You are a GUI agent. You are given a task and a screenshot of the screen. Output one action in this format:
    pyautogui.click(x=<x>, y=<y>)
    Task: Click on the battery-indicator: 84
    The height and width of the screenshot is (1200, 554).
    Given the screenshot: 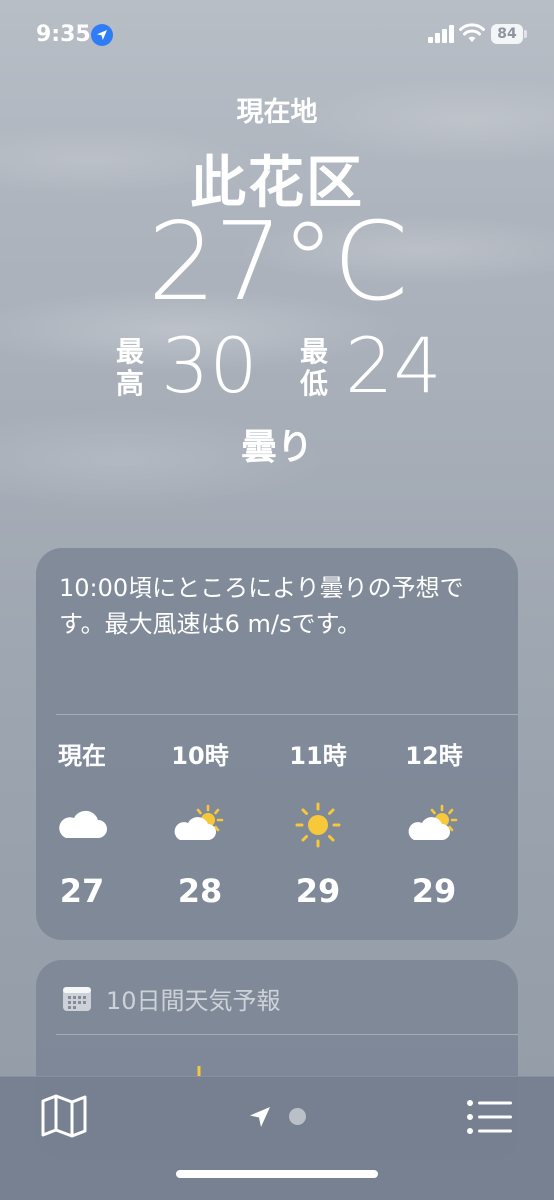 What is the action you would take?
    pyautogui.click(x=507, y=34)
    